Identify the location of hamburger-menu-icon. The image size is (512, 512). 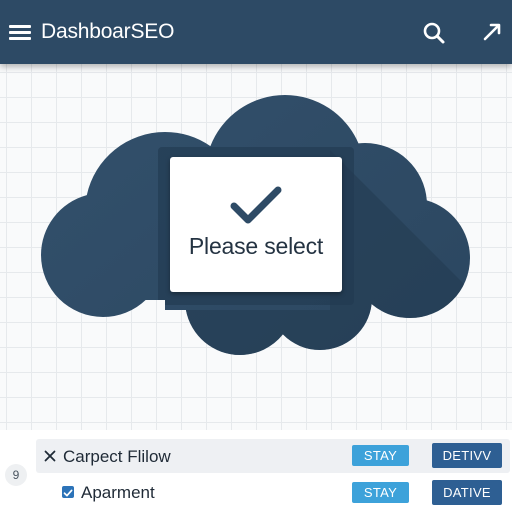
(20, 32).